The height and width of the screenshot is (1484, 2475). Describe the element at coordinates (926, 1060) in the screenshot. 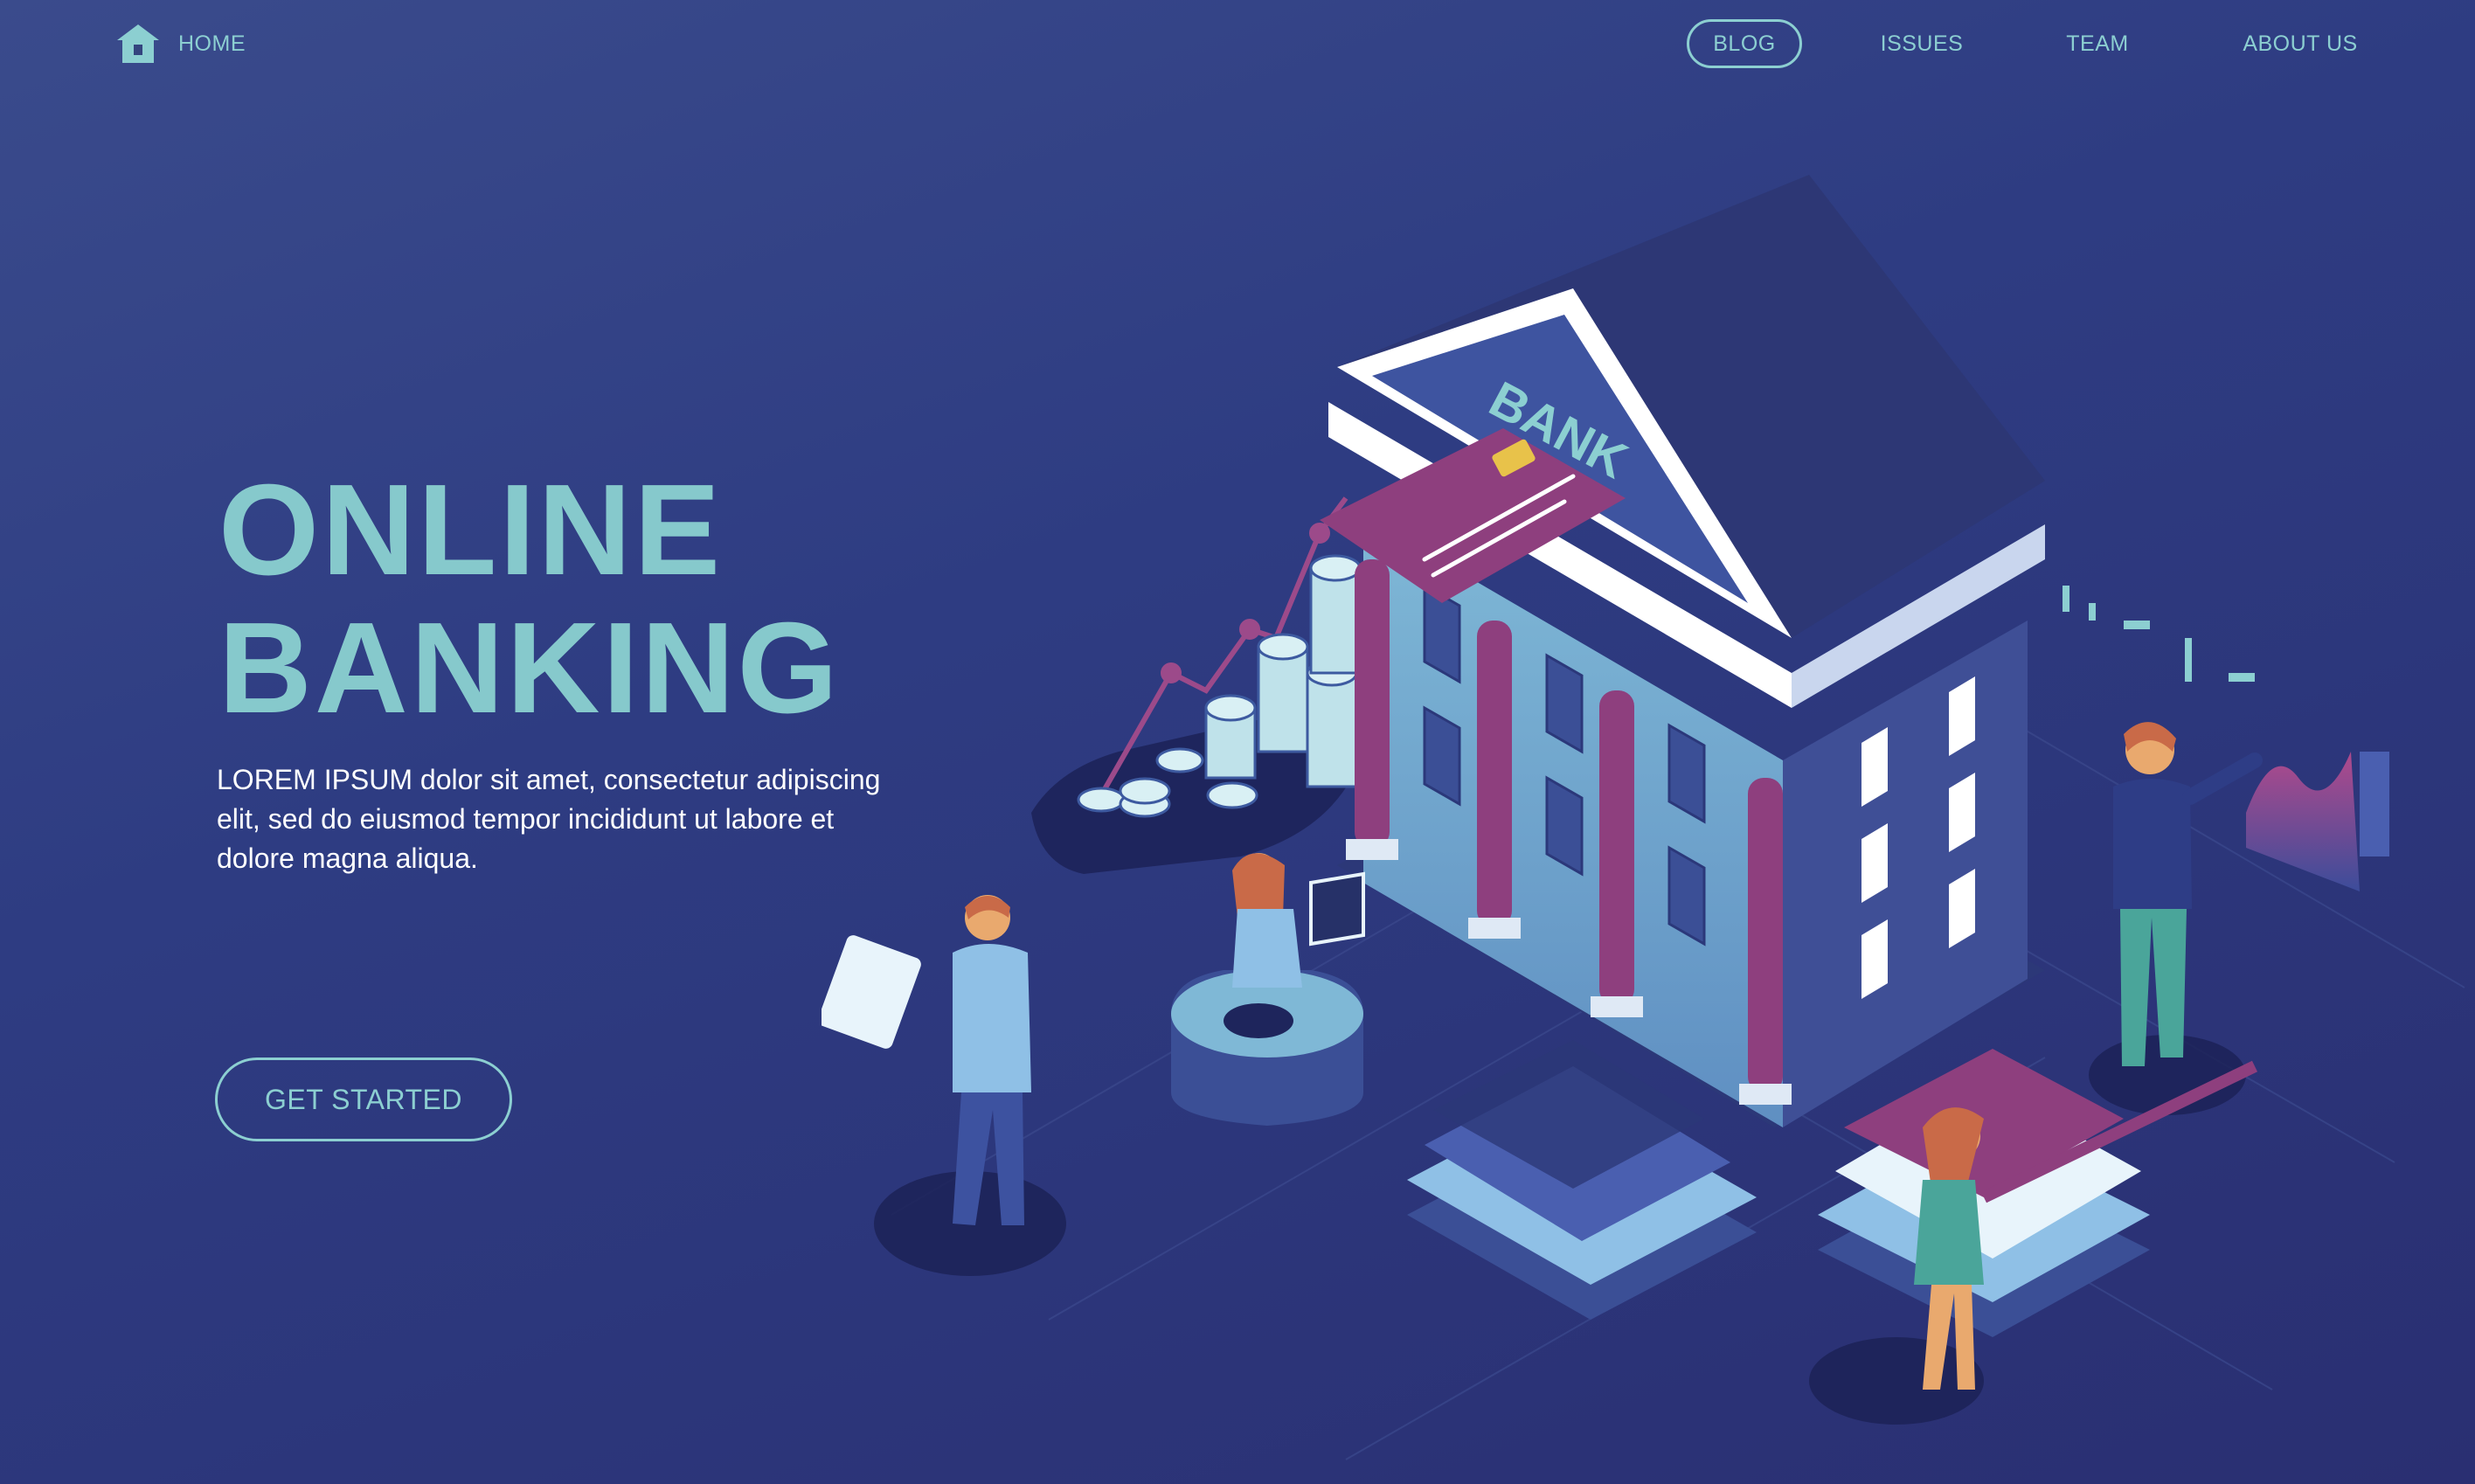

I see `person-with-tablet` at that location.